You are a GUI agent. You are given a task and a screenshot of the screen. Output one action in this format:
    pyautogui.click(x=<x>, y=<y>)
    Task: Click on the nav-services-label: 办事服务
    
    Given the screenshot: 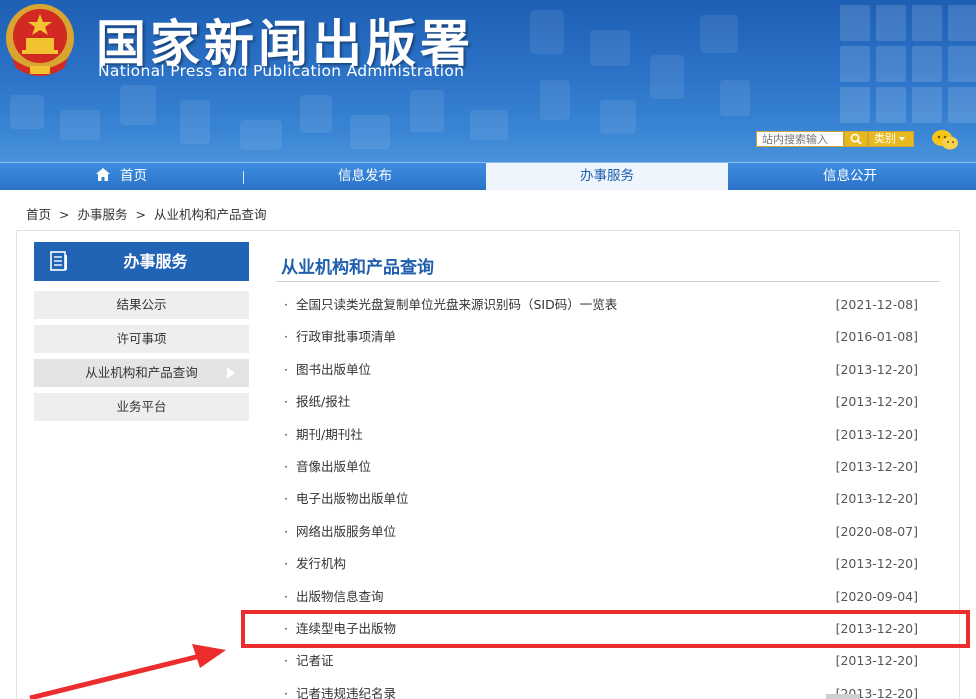 What is the action you would take?
    pyautogui.click(x=607, y=176)
    